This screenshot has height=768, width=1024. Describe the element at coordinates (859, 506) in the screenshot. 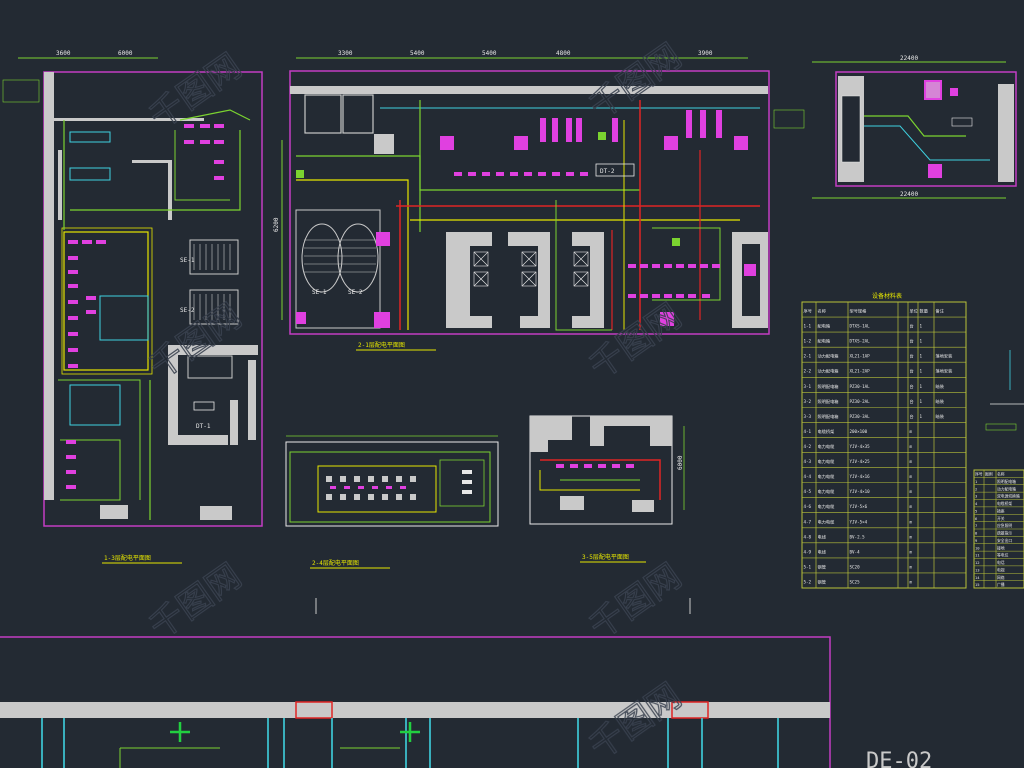

I see `schedule-cell: YJV-5×6` at that location.